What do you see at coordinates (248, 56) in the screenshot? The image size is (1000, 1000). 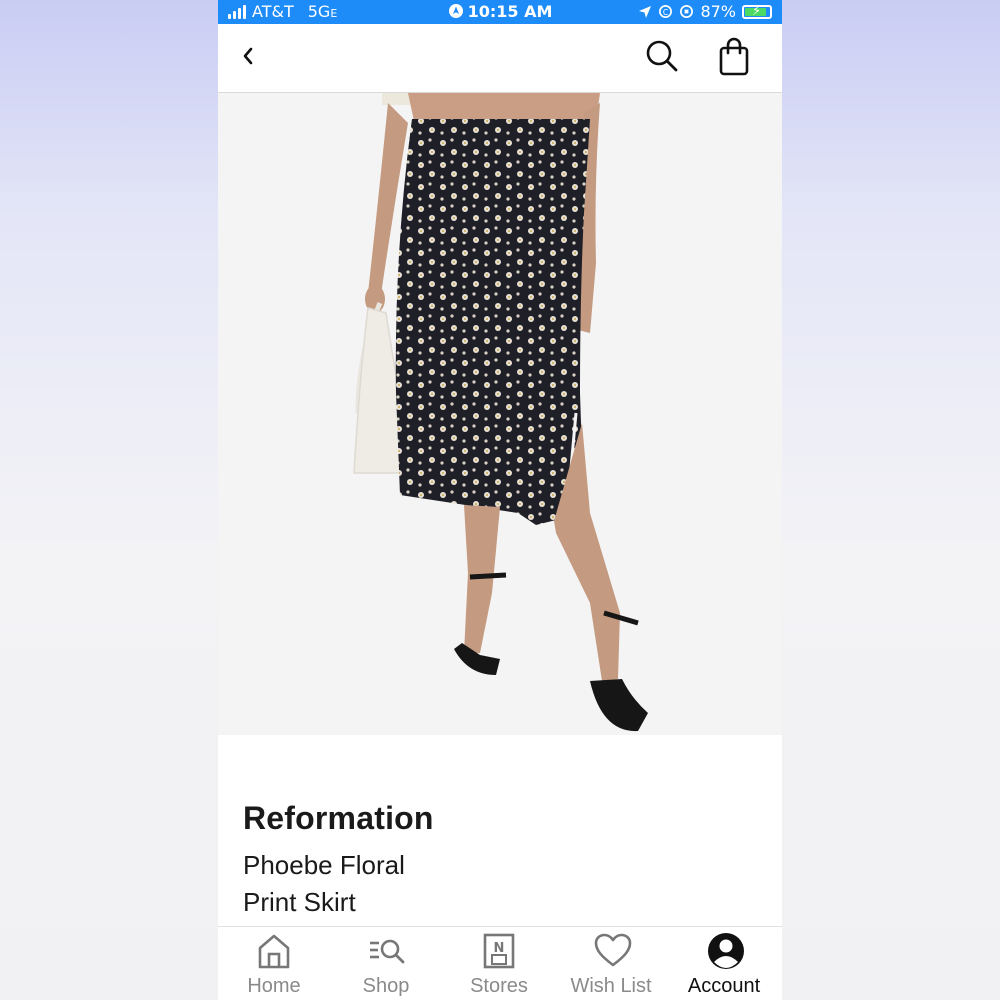 I see `chevron-left-icon` at bounding box center [248, 56].